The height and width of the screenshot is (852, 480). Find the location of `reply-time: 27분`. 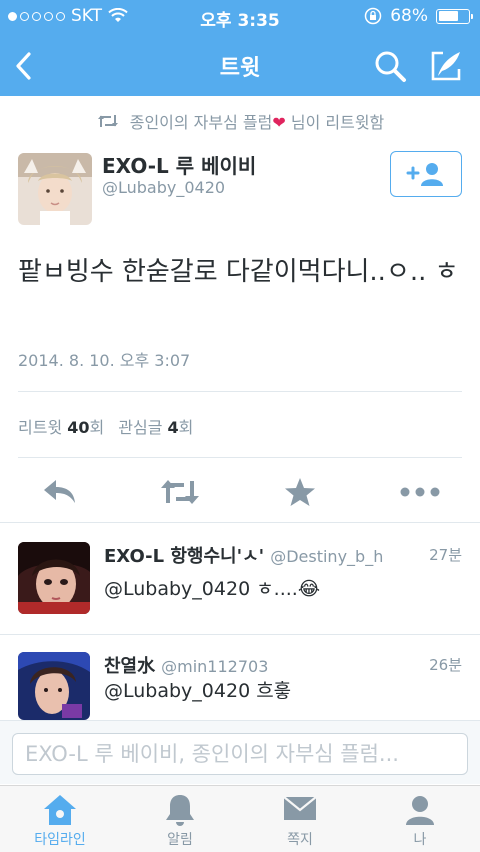

reply-time: 27분 is located at coordinates (445, 555).